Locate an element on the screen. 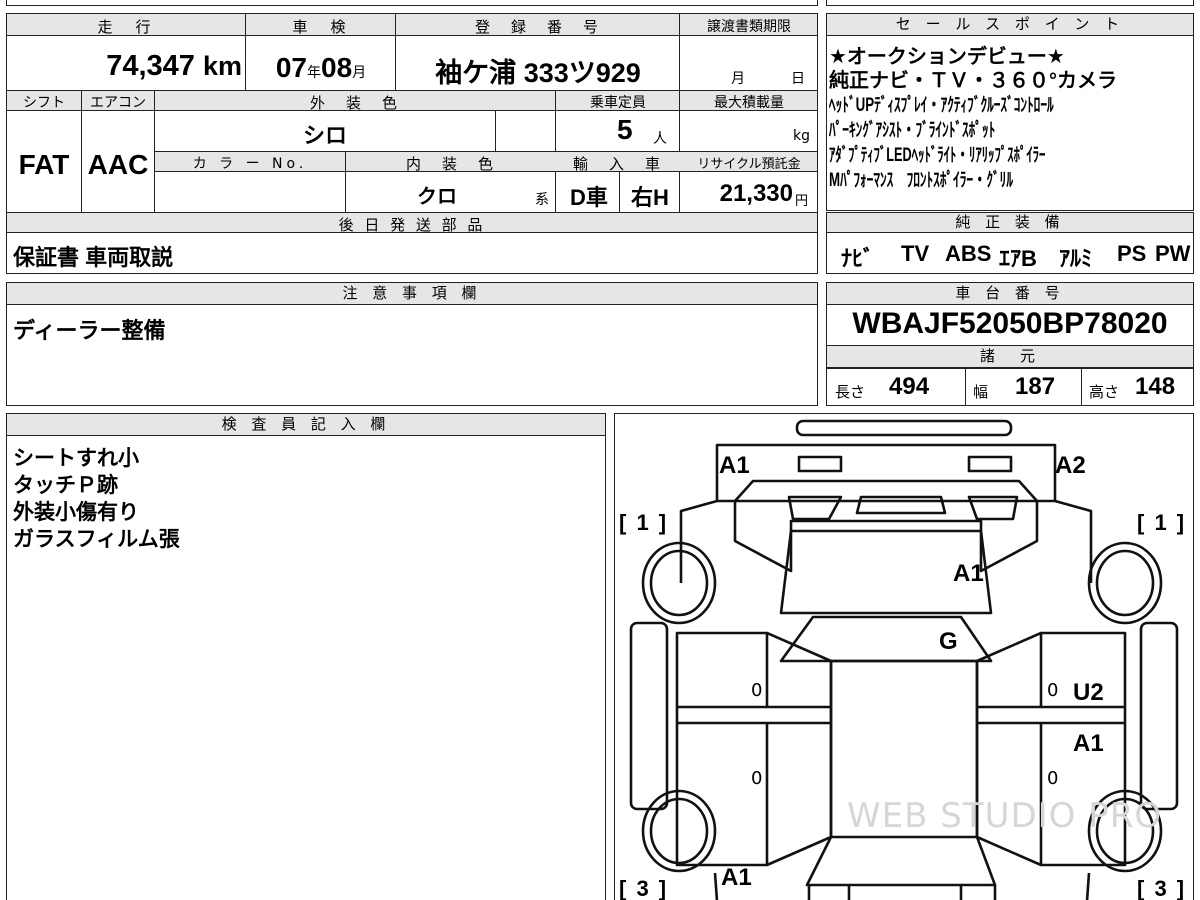 The height and width of the screenshot is (900, 1200). notes-value: ディーラー整備 is located at coordinates (89, 330).